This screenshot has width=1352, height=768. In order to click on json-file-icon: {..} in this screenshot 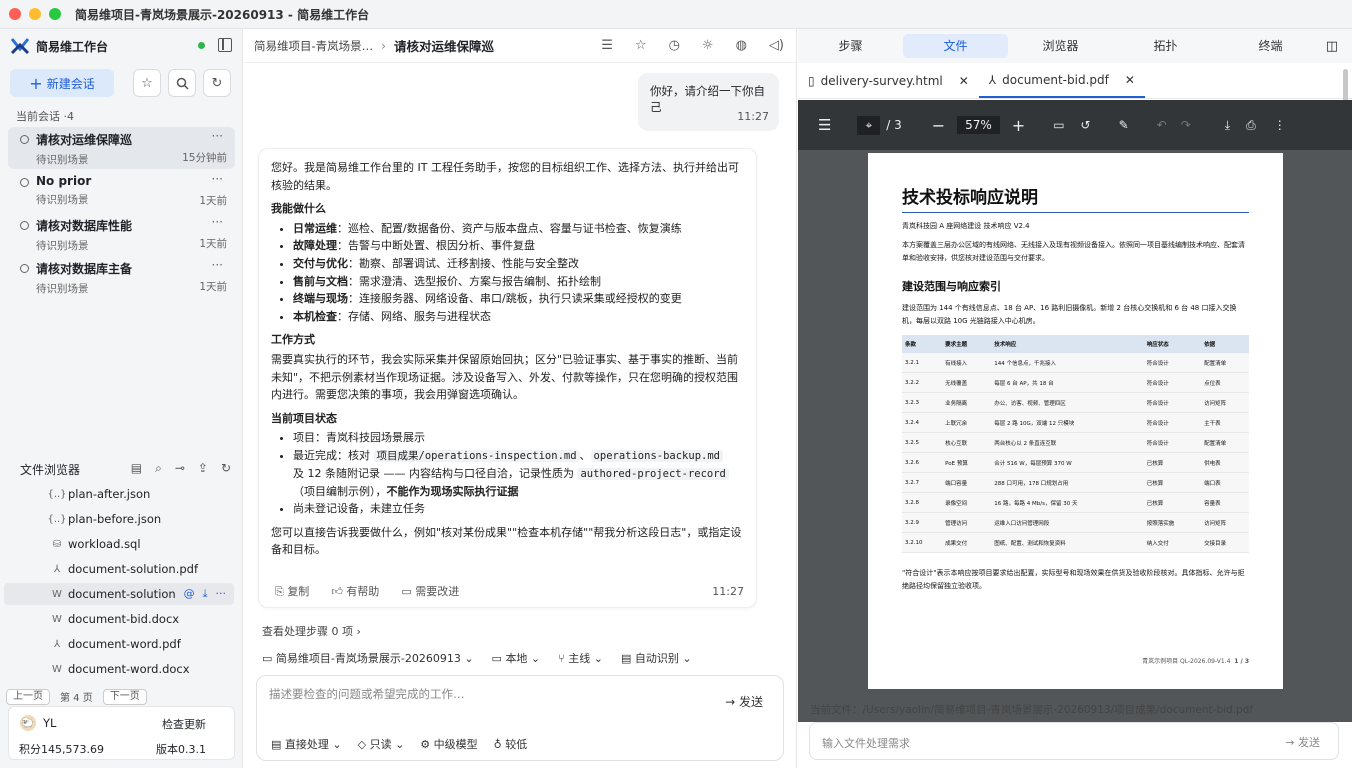, I will do `click(57, 494)`.